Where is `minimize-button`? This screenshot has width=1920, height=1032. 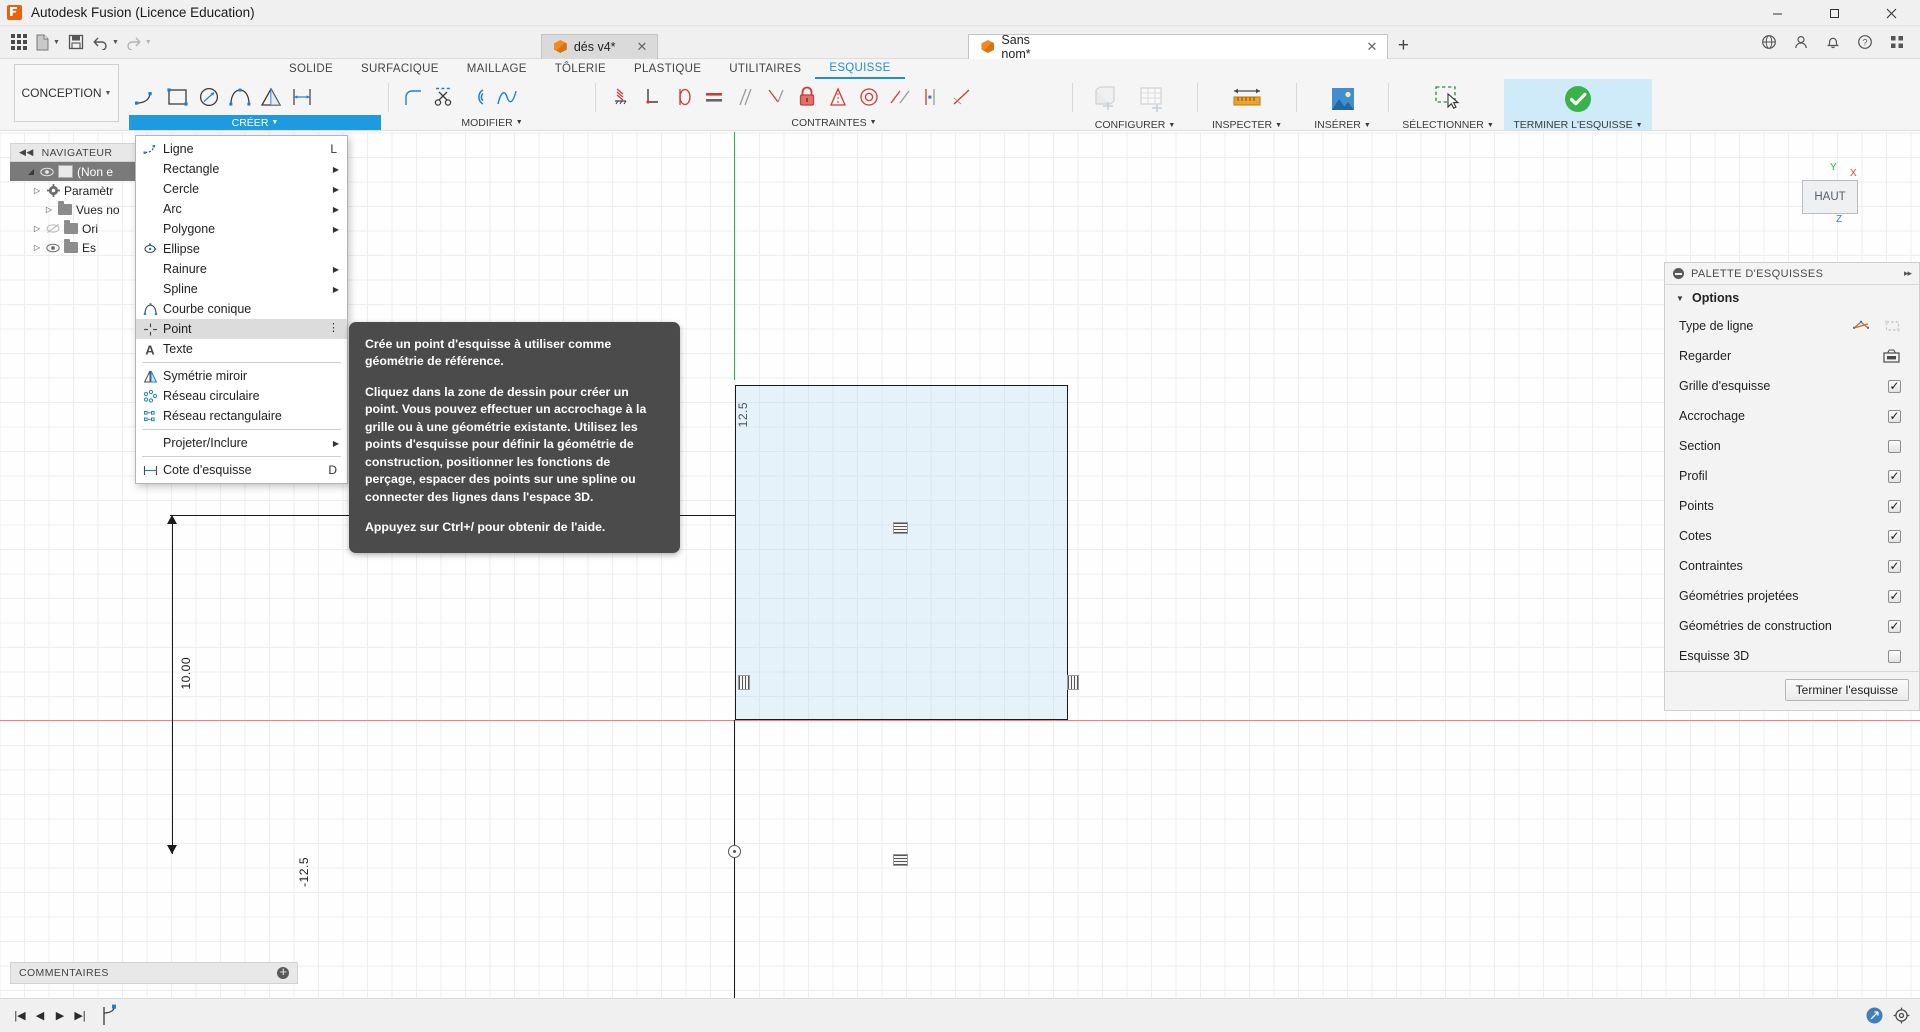 minimize-button is located at coordinates (1777, 13).